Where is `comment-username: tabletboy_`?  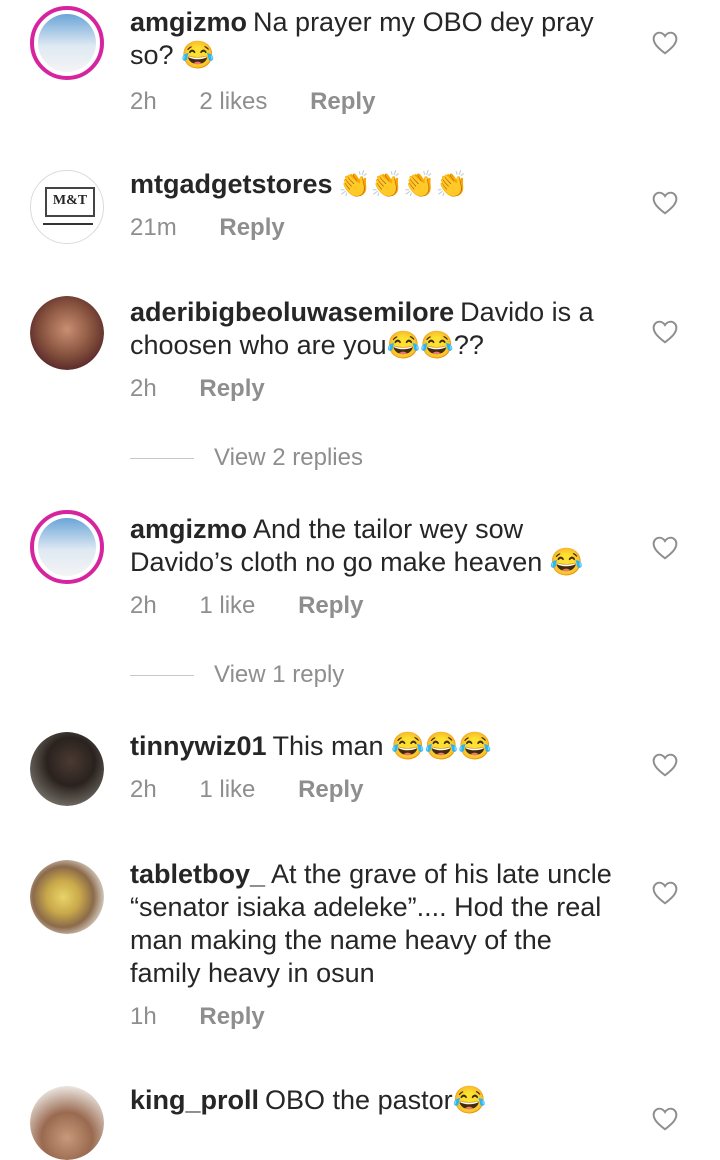 comment-username: tabletboy_ is located at coordinates (197, 874).